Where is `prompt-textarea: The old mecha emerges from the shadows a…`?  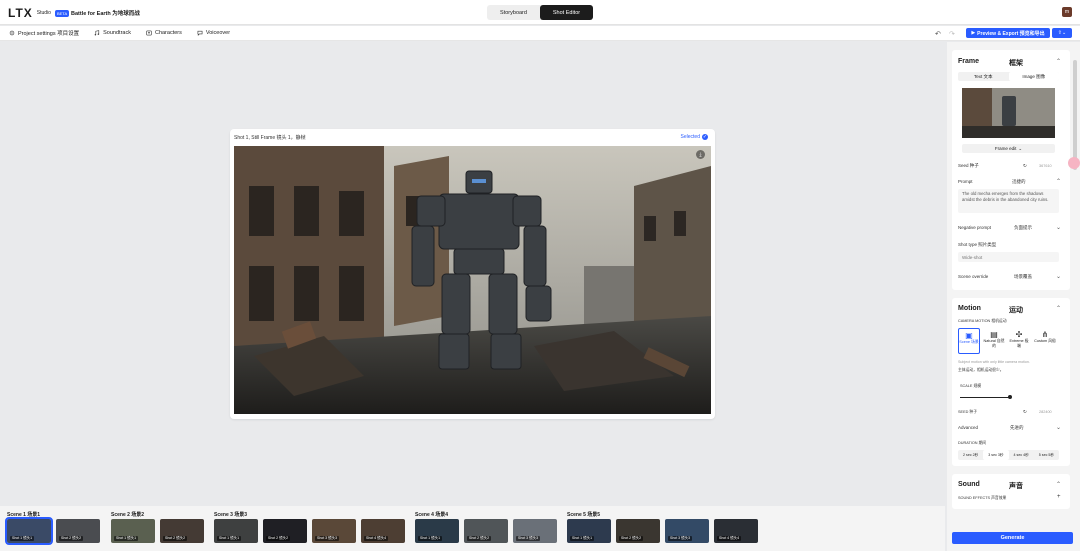
prompt-textarea: The old mecha emerges from the shadows a… is located at coordinates (1008, 201).